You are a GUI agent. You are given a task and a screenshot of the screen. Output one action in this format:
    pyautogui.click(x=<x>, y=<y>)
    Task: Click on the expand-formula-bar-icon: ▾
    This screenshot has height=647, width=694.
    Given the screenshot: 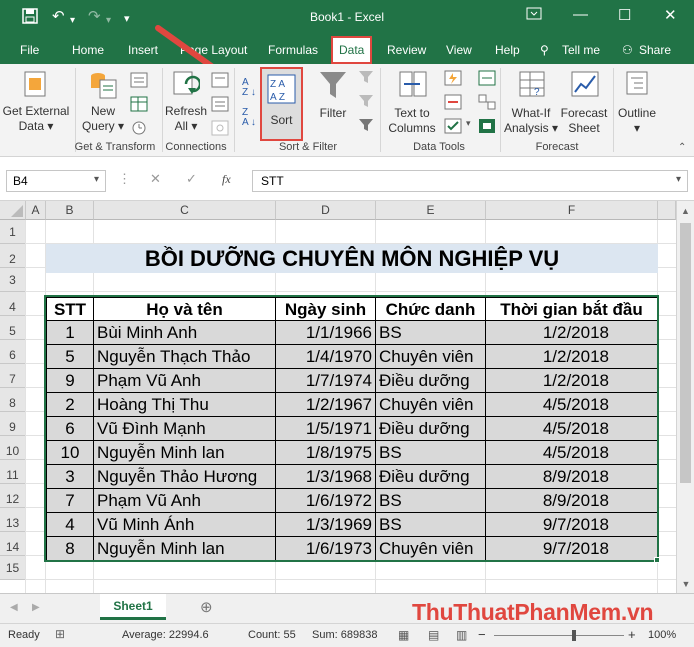 What is the action you would take?
    pyautogui.click(x=678, y=179)
    